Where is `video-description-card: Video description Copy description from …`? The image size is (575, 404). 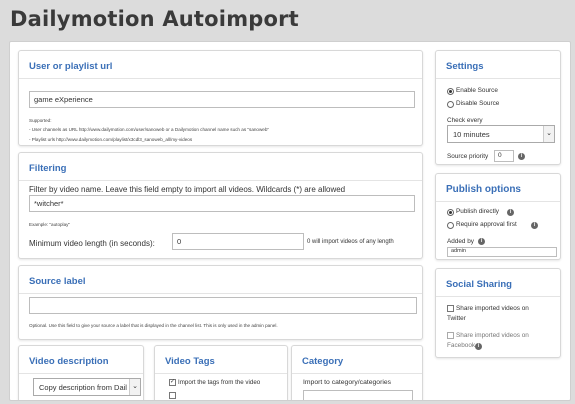
video-description-card: Video description Copy description from … is located at coordinates (81, 372).